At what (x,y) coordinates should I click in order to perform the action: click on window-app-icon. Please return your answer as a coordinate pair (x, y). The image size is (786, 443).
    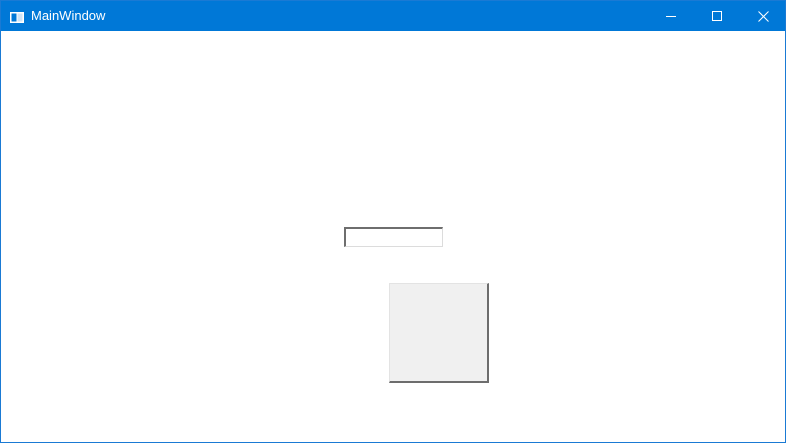
    Looking at the image, I should click on (17, 16).